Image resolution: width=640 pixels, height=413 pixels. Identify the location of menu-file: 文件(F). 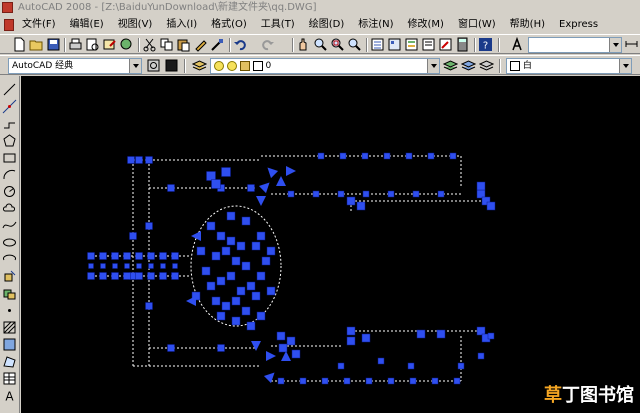
(39, 25).